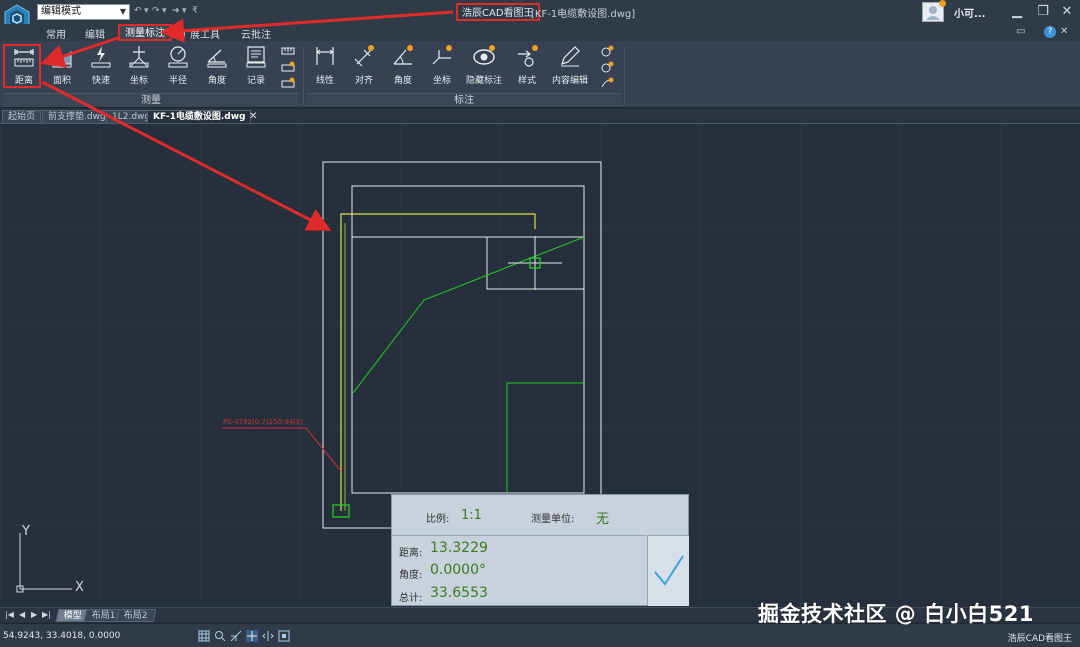 This screenshot has width=1080, height=647. What do you see at coordinates (458, 570) in the screenshot?
I see `angle-result-value: 0.0000°` at bounding box center [458, 570].